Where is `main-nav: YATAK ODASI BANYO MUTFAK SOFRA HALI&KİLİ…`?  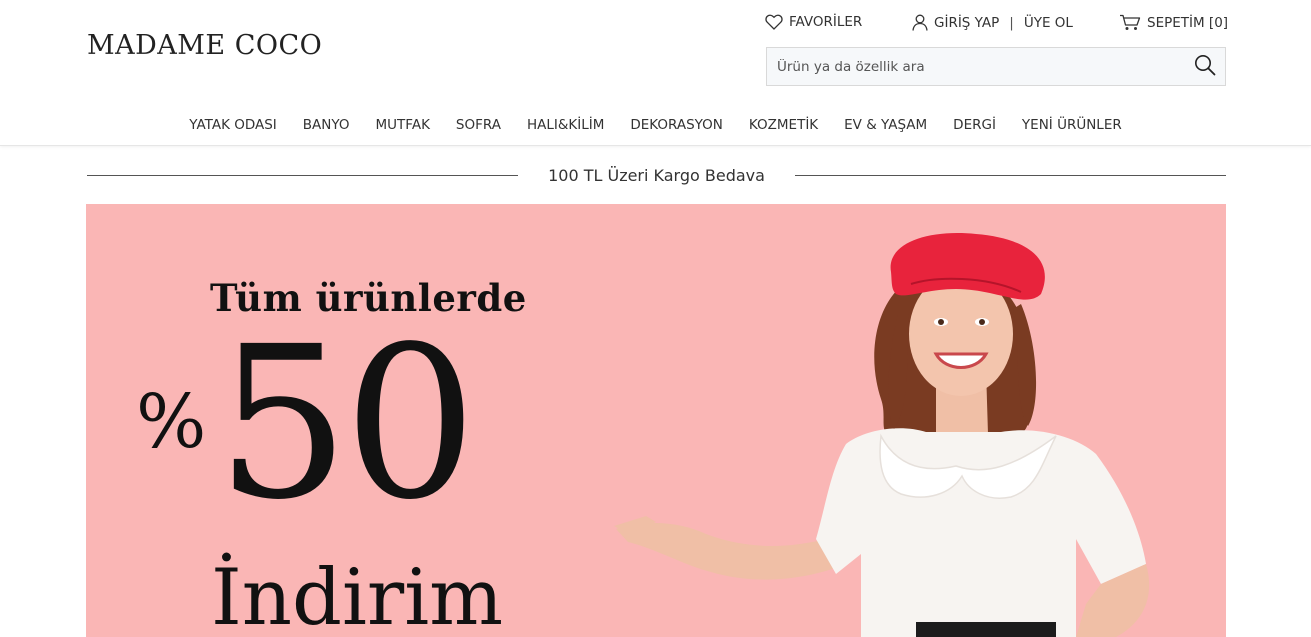
main-nav: YATAK ODASI BANYO MUTFAK SOFRA HALI&KİLİ… is located at coordinates (655, 125).